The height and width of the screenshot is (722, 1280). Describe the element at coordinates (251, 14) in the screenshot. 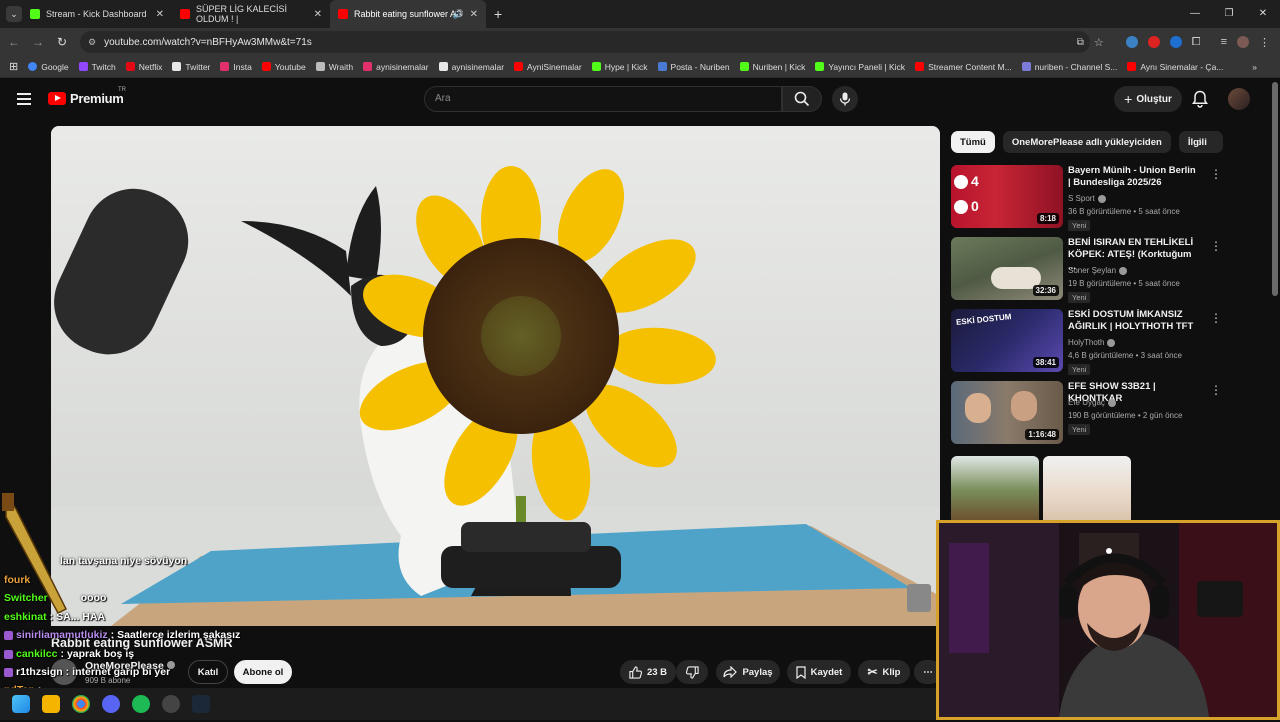

I see `browser-tab-youtube-1: SÜPER LİG KALECİSİ OLDUM ! | ✕` at that location.